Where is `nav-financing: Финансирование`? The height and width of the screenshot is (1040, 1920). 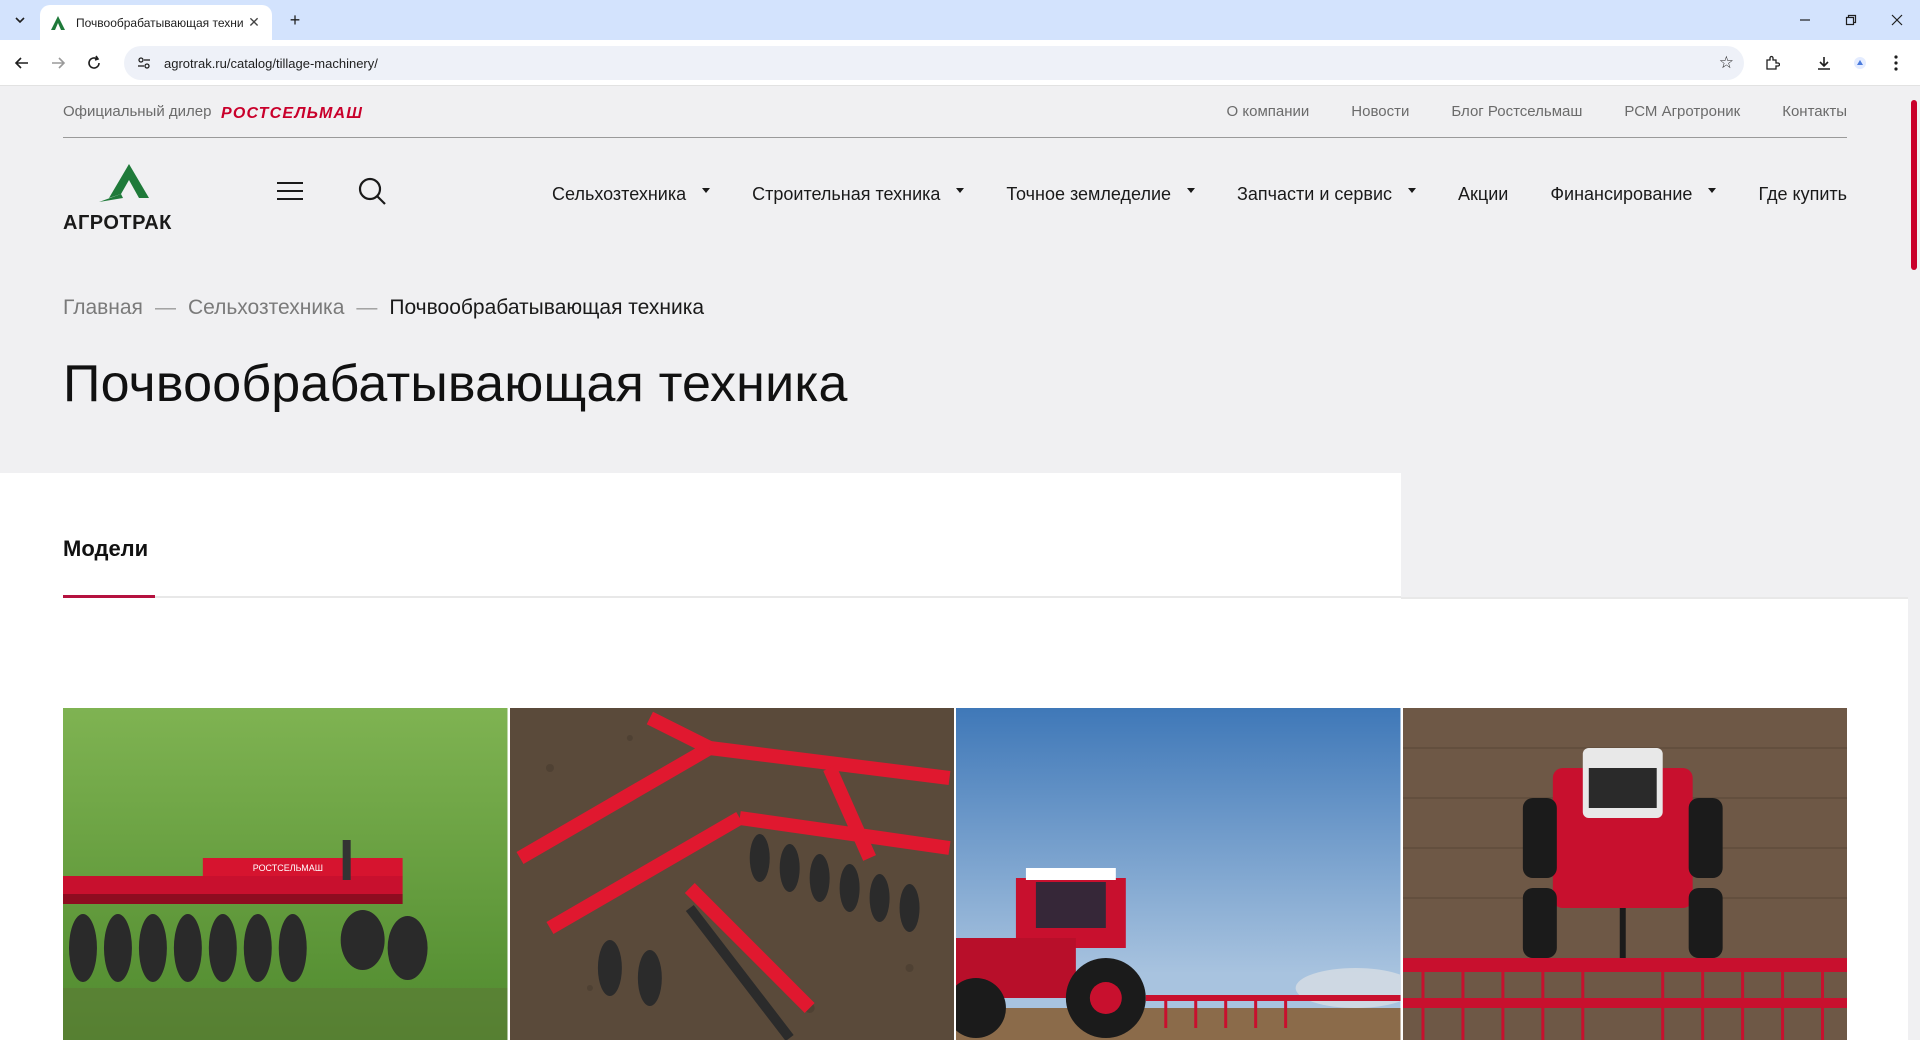
nav-financing: Финансирование is located at coordinates (1633, 194).